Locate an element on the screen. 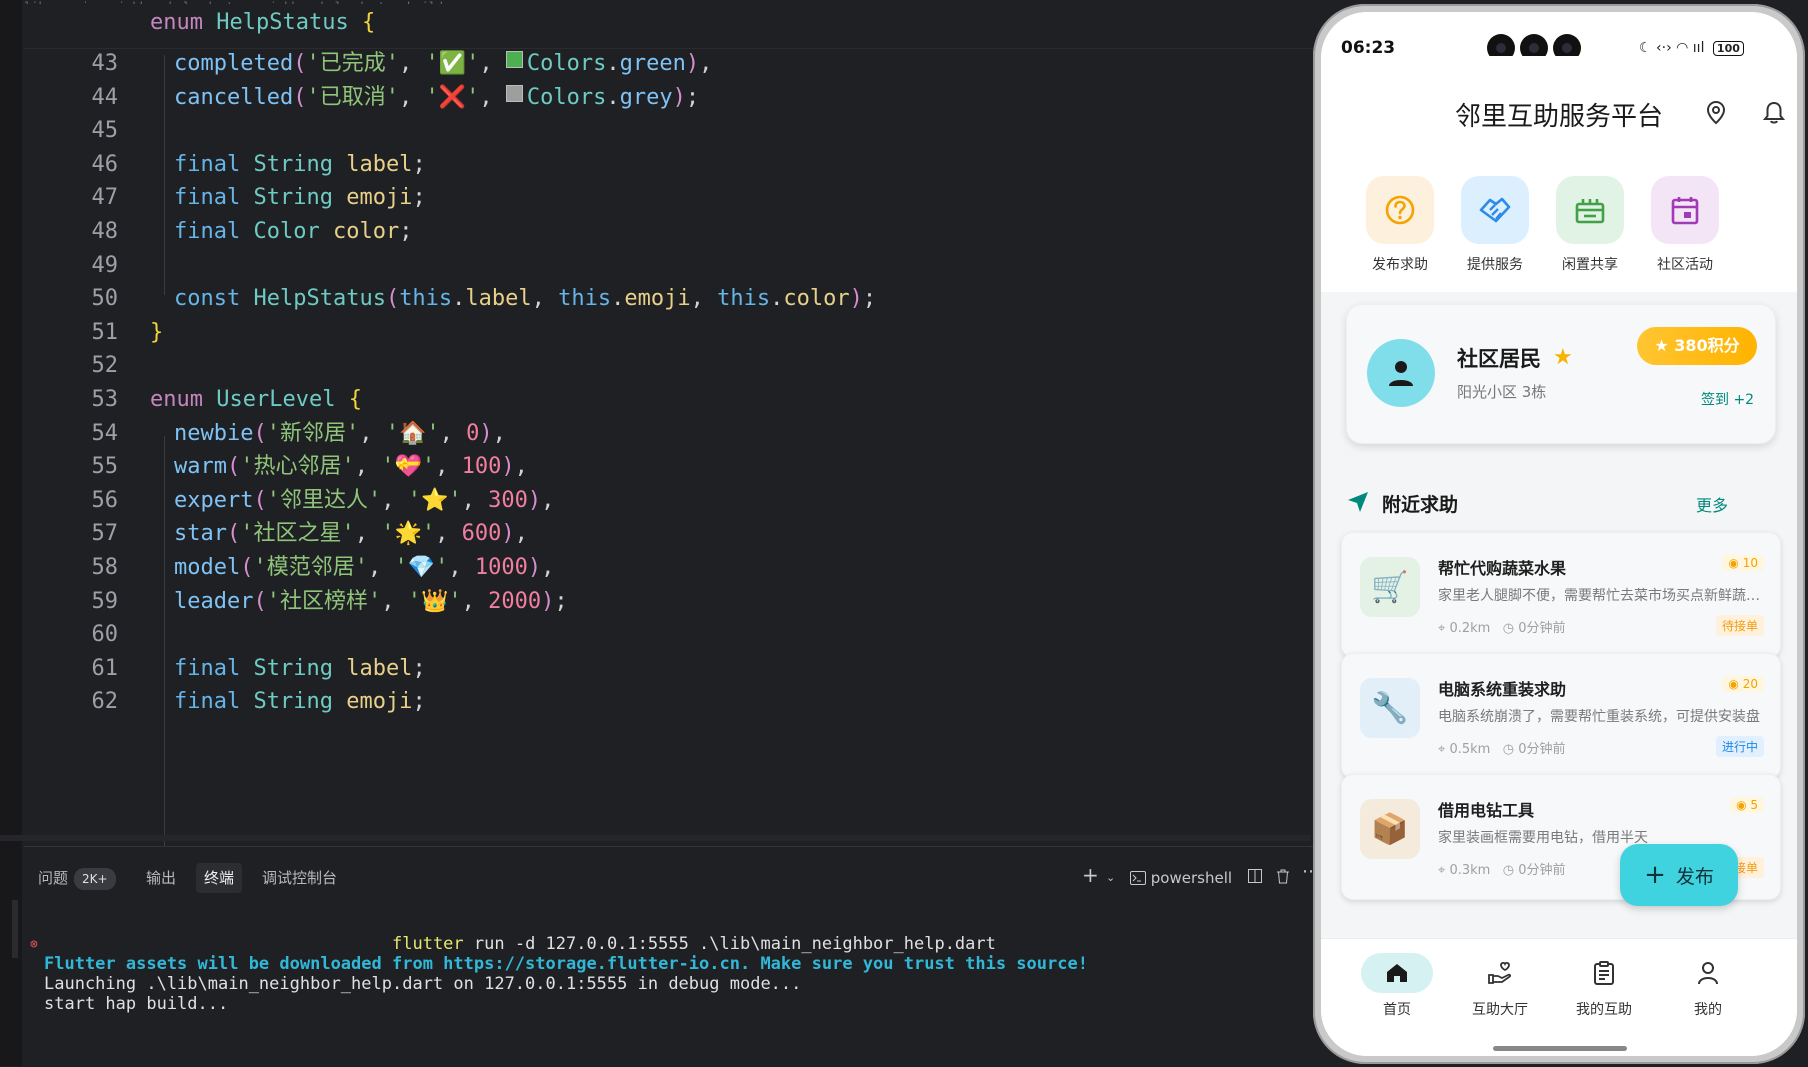  user-card: 社区居民 ★ 阳光小区 3栋 ★ 380积分 签到 +2 is located at coordinates (1561, 374).